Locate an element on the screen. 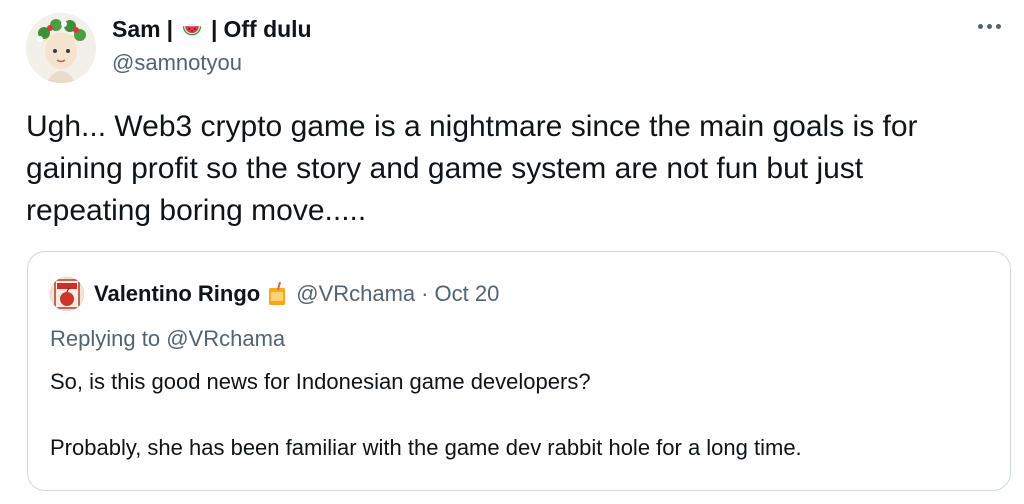 The image size is (1024, 504). more-options-button is located at coordinates (989, 26).